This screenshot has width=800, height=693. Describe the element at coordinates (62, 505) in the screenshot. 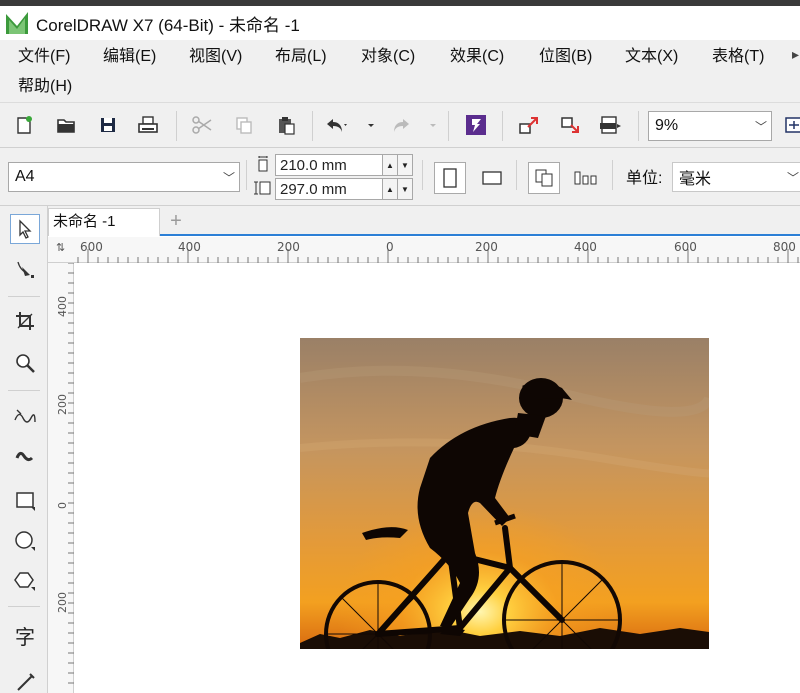

I see `v-ruler-label: 0` at that location.